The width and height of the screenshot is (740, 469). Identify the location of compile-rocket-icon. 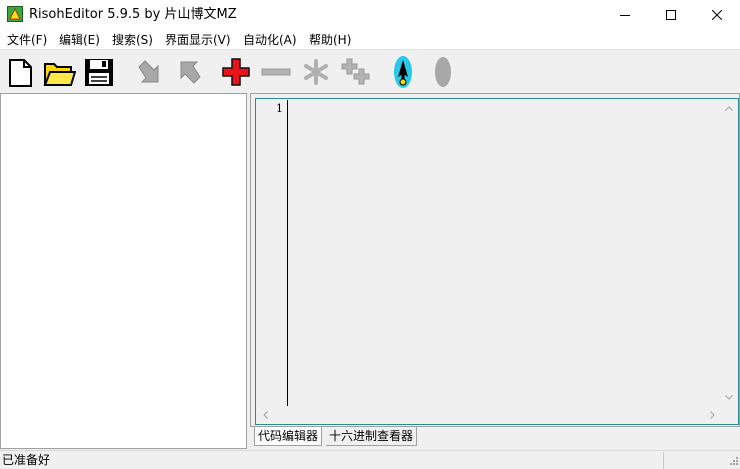
(403, 72).